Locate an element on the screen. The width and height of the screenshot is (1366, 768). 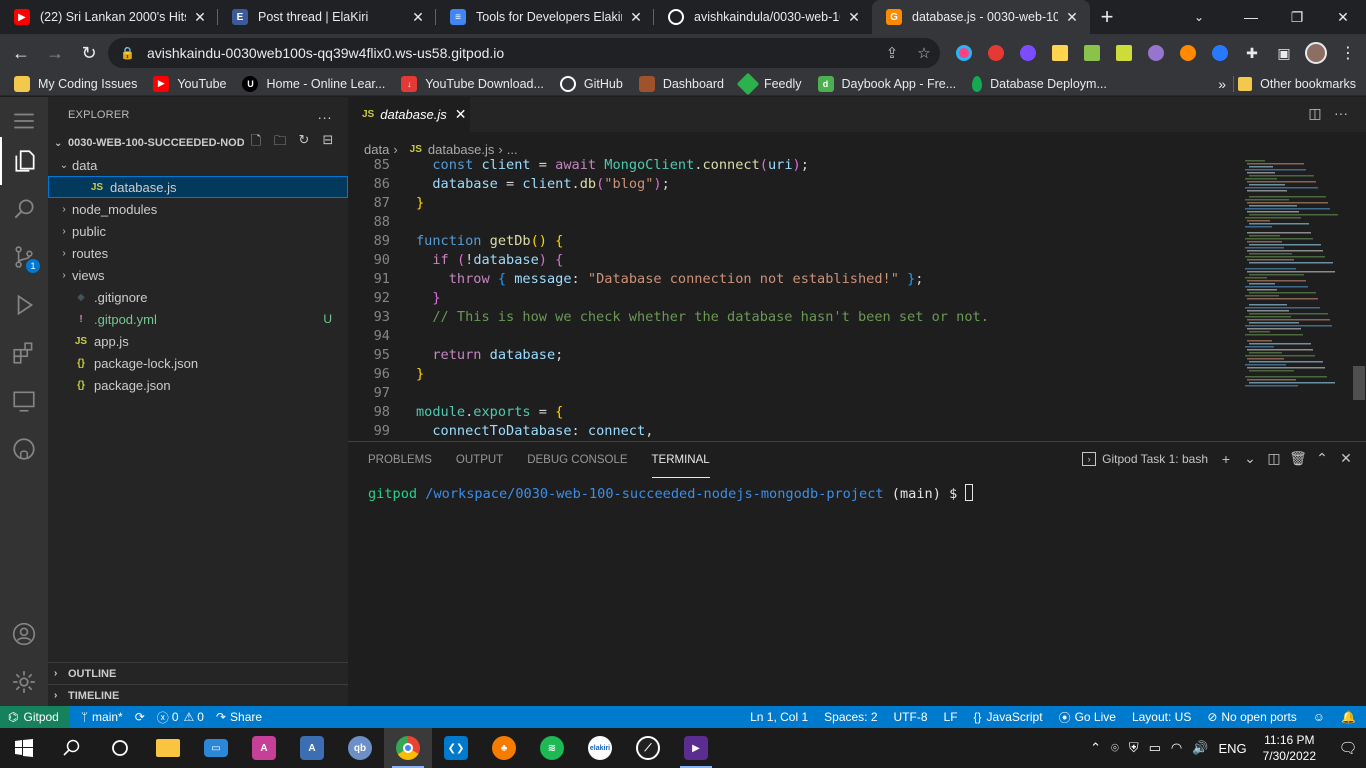
maximize-panel-icon: ⌃ is located at coordinates (1322, 458).